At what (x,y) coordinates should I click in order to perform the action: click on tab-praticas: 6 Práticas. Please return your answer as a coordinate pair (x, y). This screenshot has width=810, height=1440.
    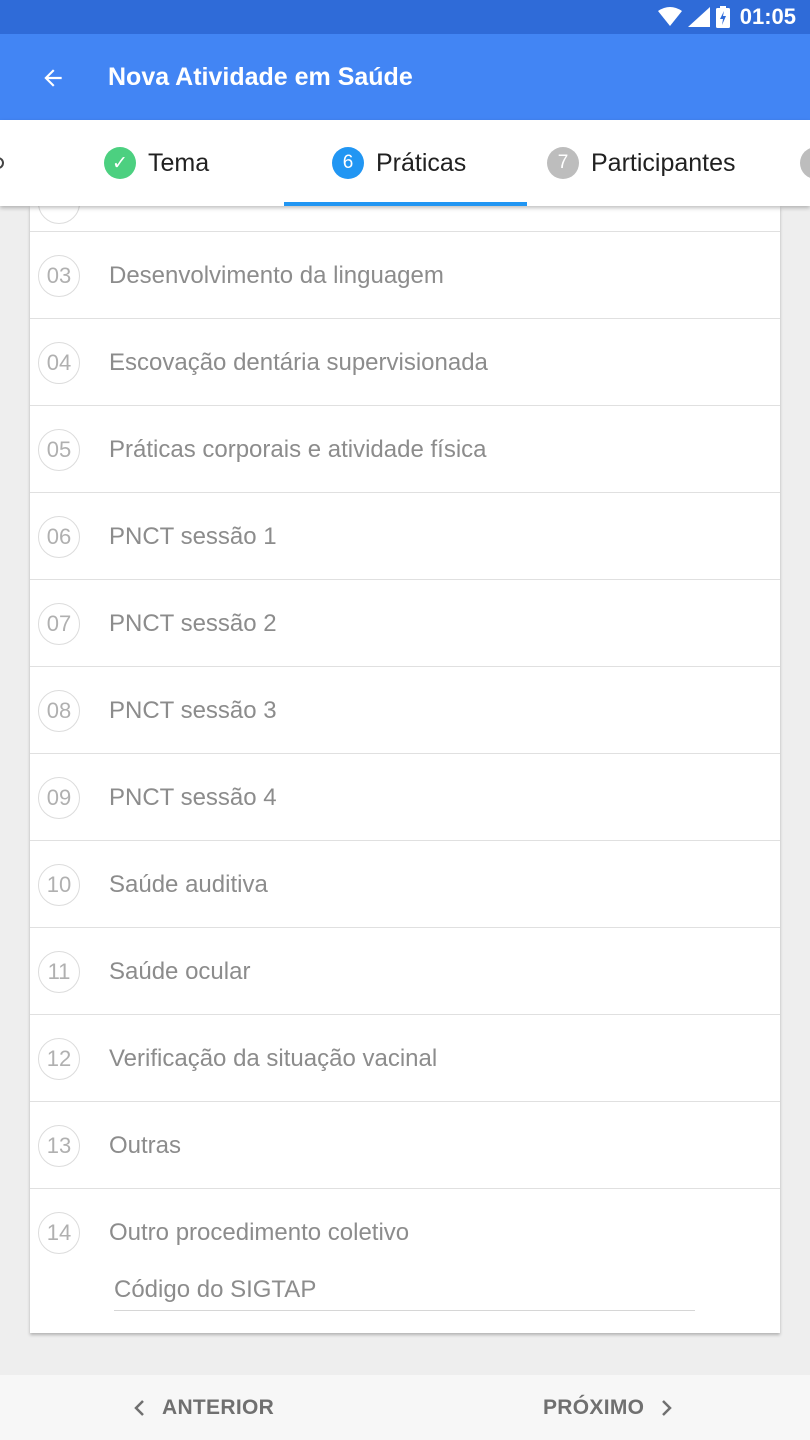
    Looking at the image, I should click on (399, 163).